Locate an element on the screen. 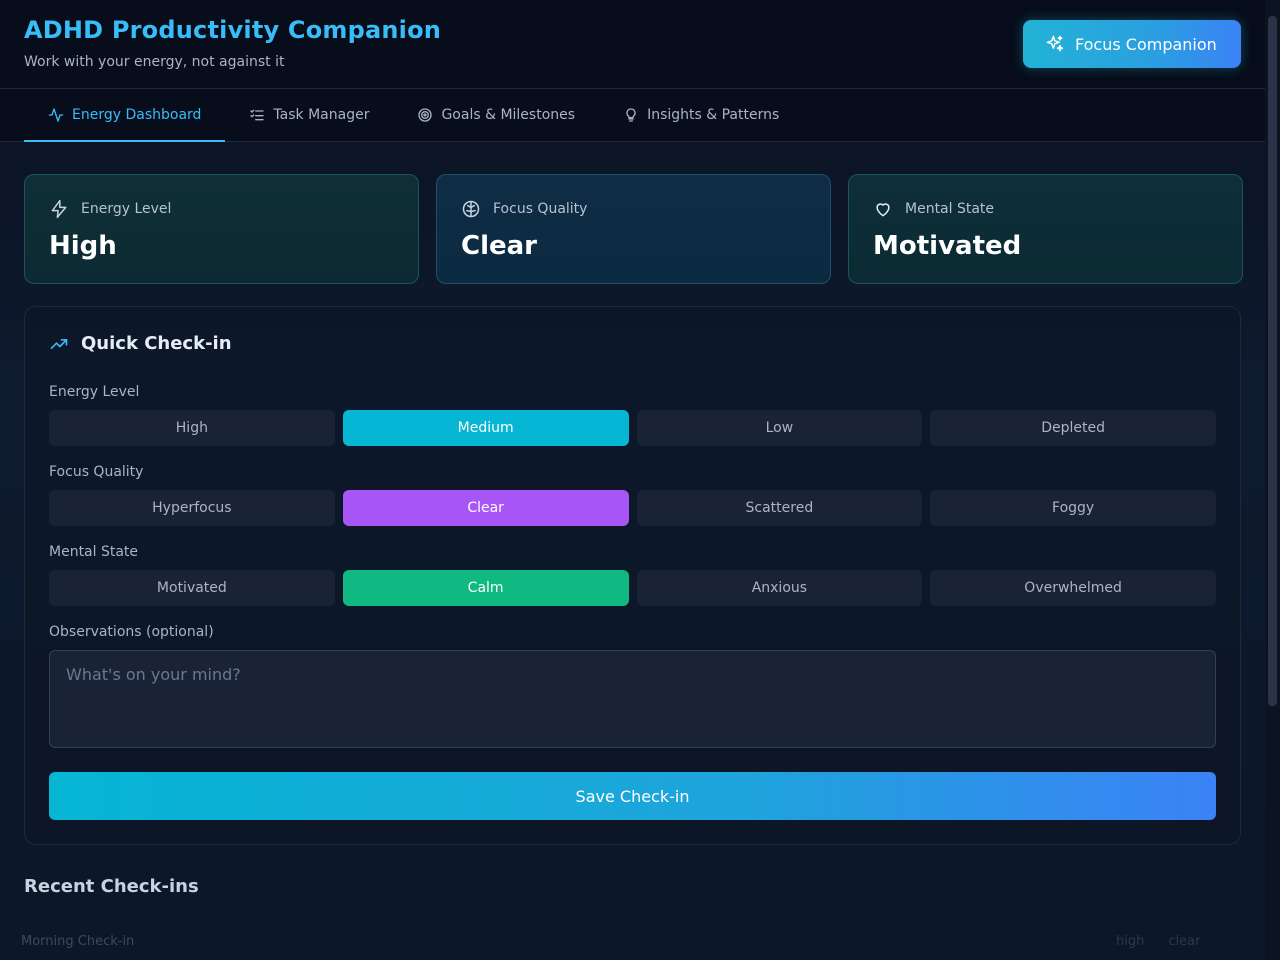 This screenshot has height=960, width=1280. focus-companion-button: Focus Companion is located at coordinates (1132, 44).